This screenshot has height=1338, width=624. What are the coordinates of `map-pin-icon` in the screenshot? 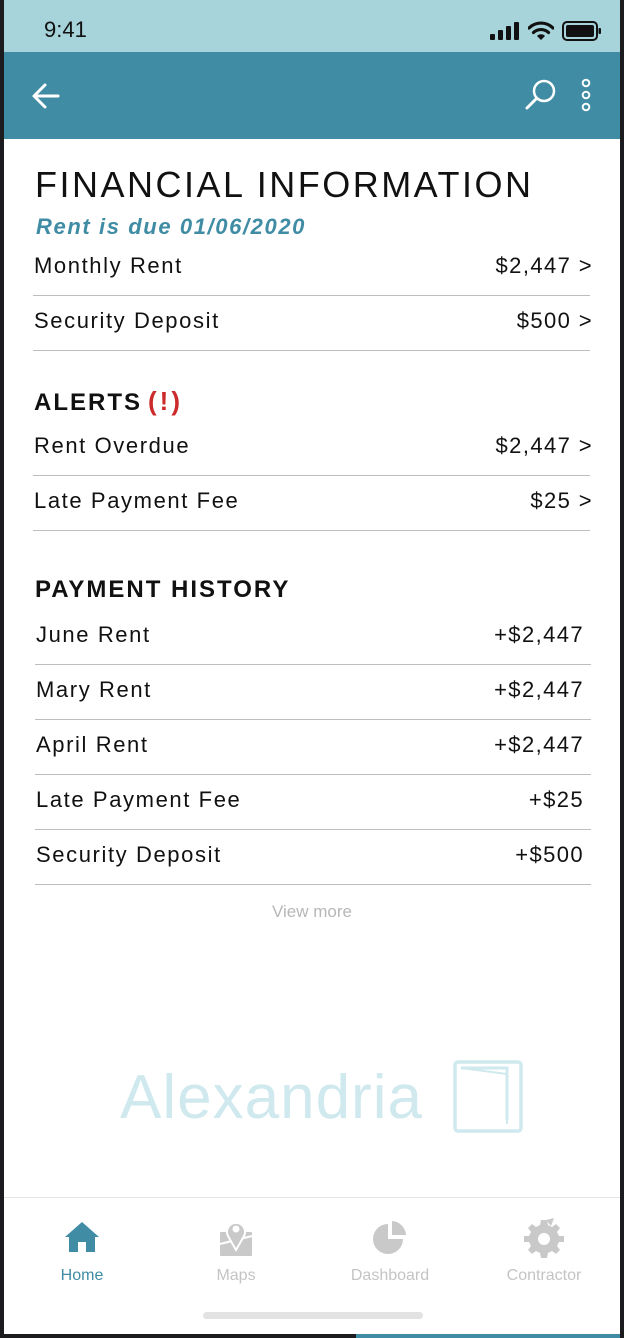 It's located at (236, 1238).